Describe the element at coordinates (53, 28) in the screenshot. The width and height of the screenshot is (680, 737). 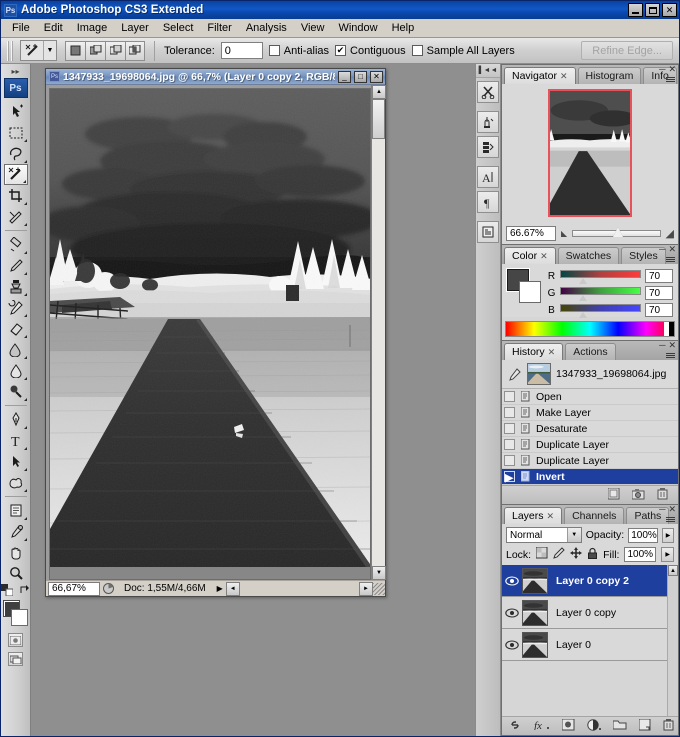
I see `menu-edit: Edit` at that location.